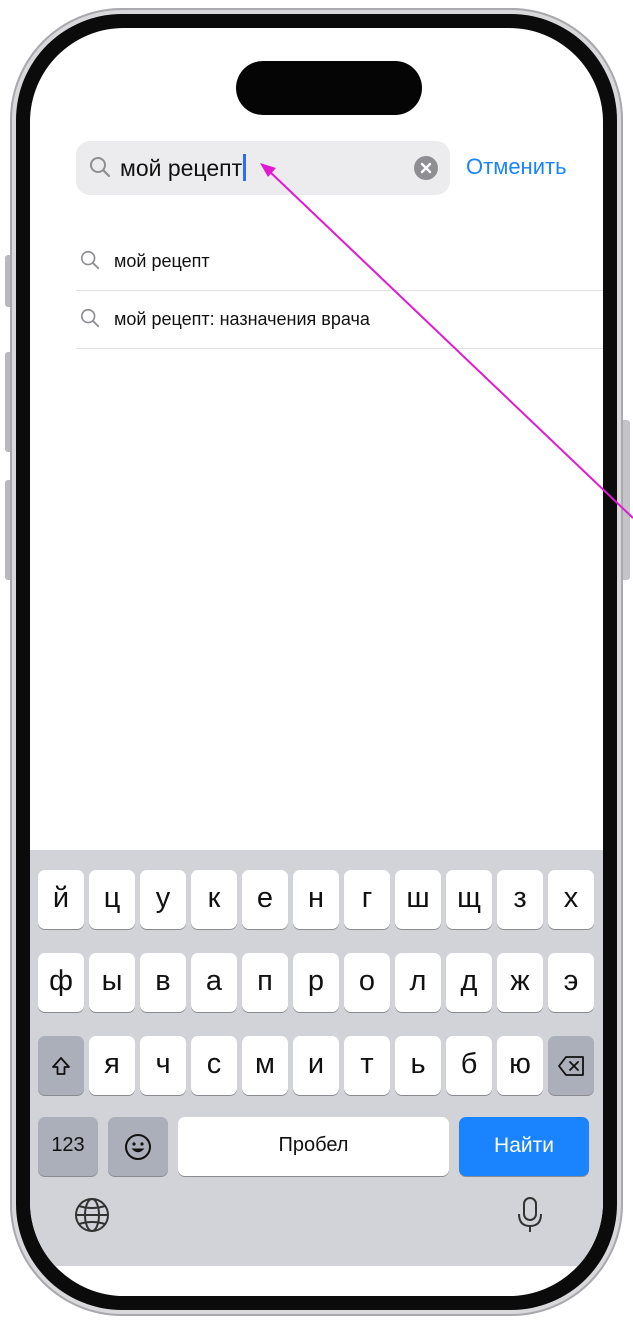  I want to click on key: и, so click(316, 1065).